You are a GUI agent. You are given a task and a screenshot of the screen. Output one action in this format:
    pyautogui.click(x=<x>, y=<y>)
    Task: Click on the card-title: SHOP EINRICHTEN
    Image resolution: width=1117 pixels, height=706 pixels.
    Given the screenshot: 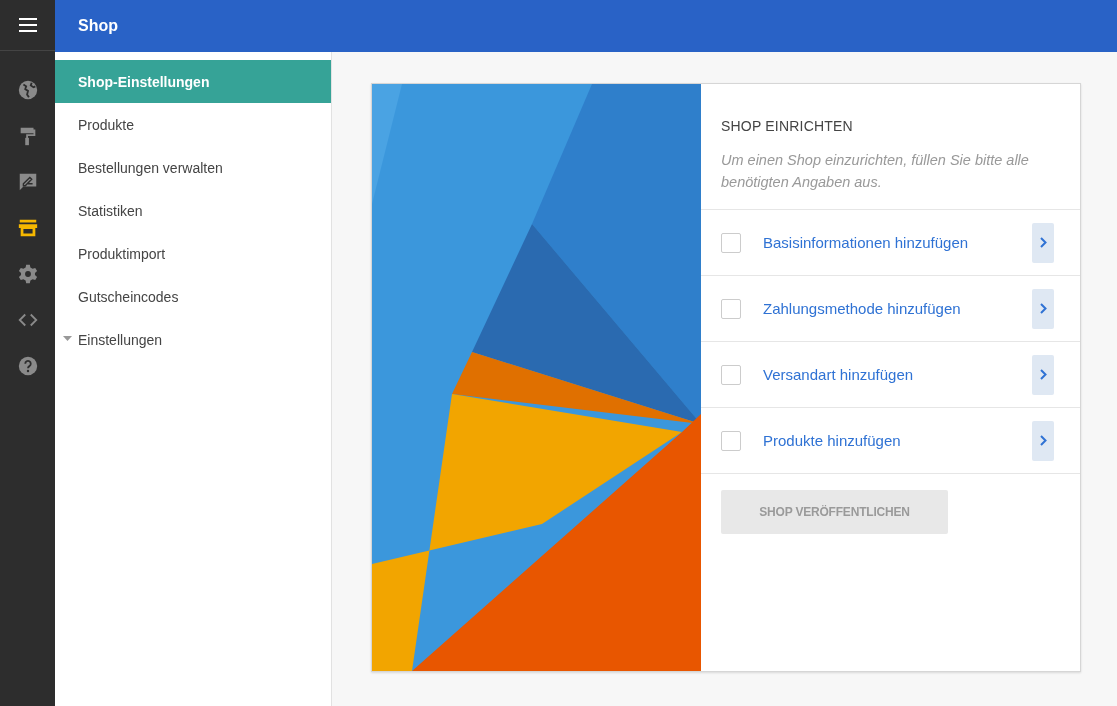 What is the action you would take?
    pyautogui.click(x=787, y=126)
    